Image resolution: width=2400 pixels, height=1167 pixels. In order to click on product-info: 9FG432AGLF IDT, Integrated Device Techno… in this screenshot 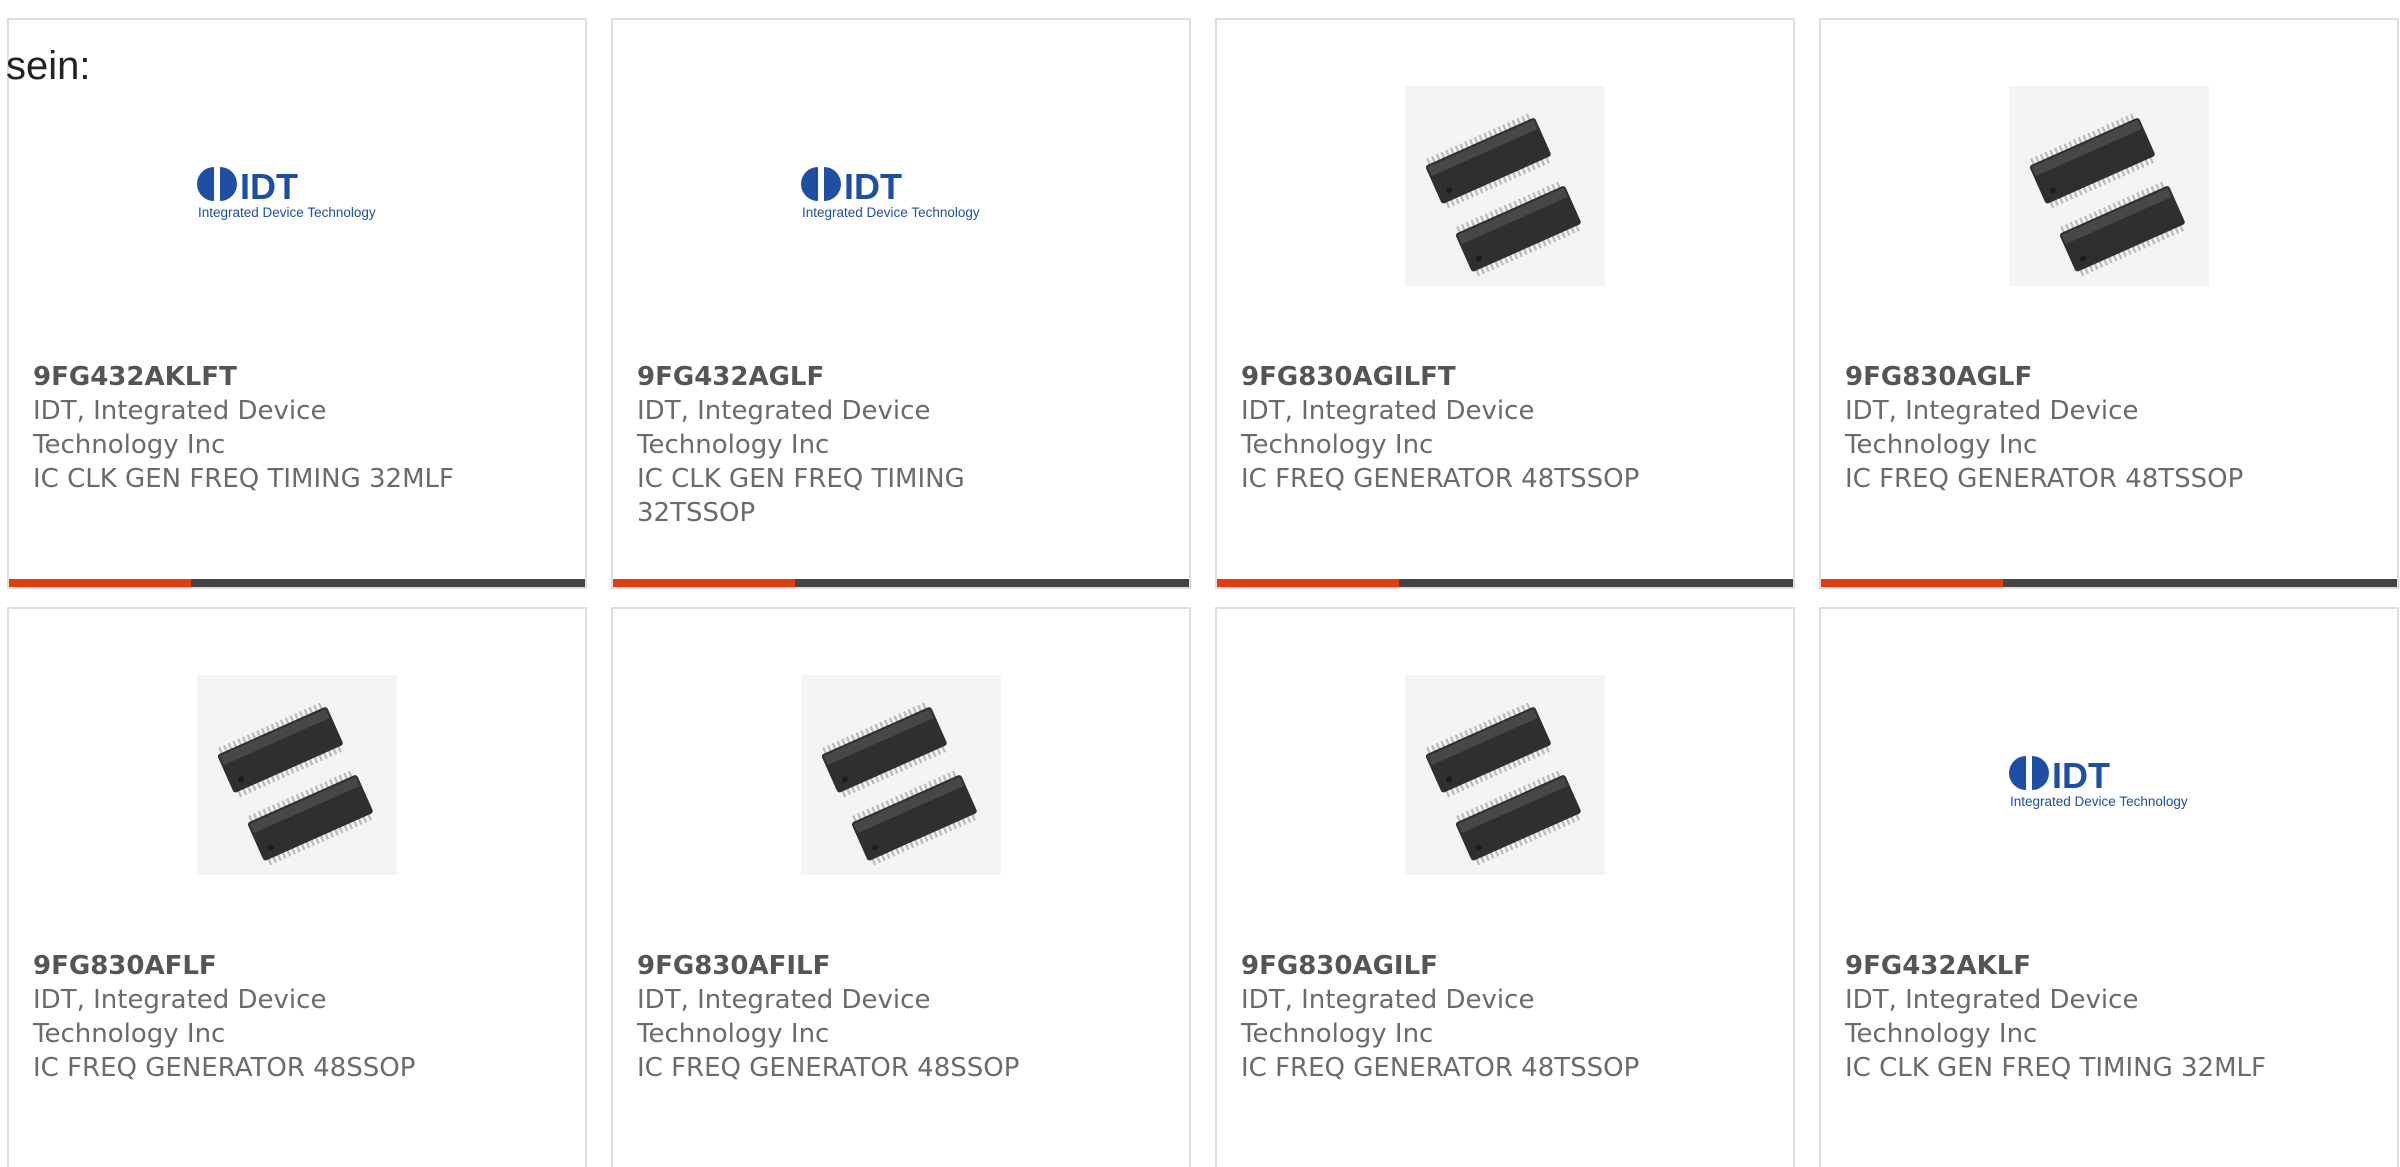, I will do `click(857, 445)`.